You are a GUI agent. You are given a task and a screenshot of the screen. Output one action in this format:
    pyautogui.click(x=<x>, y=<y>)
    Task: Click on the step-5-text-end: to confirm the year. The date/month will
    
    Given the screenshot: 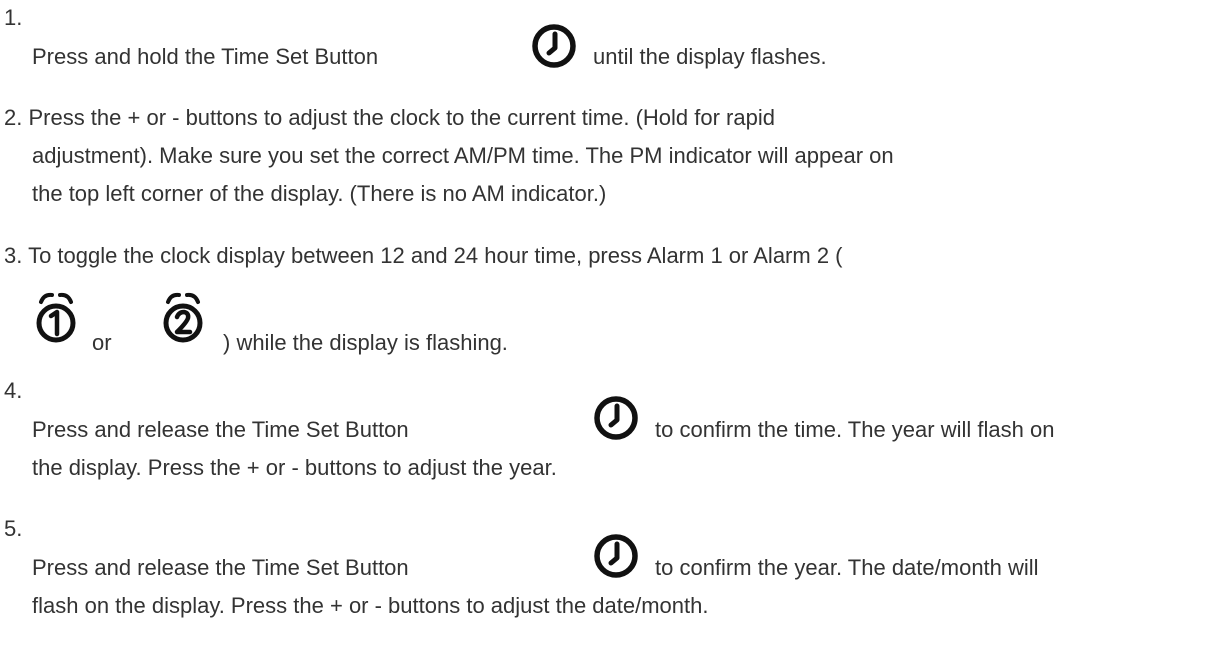 What is the action you would take?
    pyautogui.click(x=847, y=567)
    